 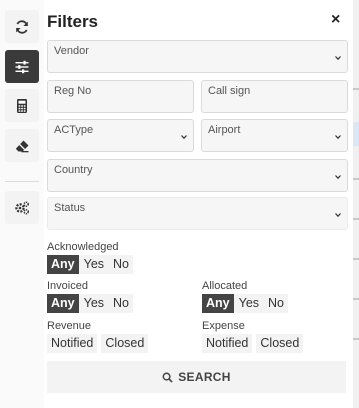 What do you see at coordinates (74, 130) in the screenshot?
I see `actype-label: ACType` at bounding box center [74, 130].